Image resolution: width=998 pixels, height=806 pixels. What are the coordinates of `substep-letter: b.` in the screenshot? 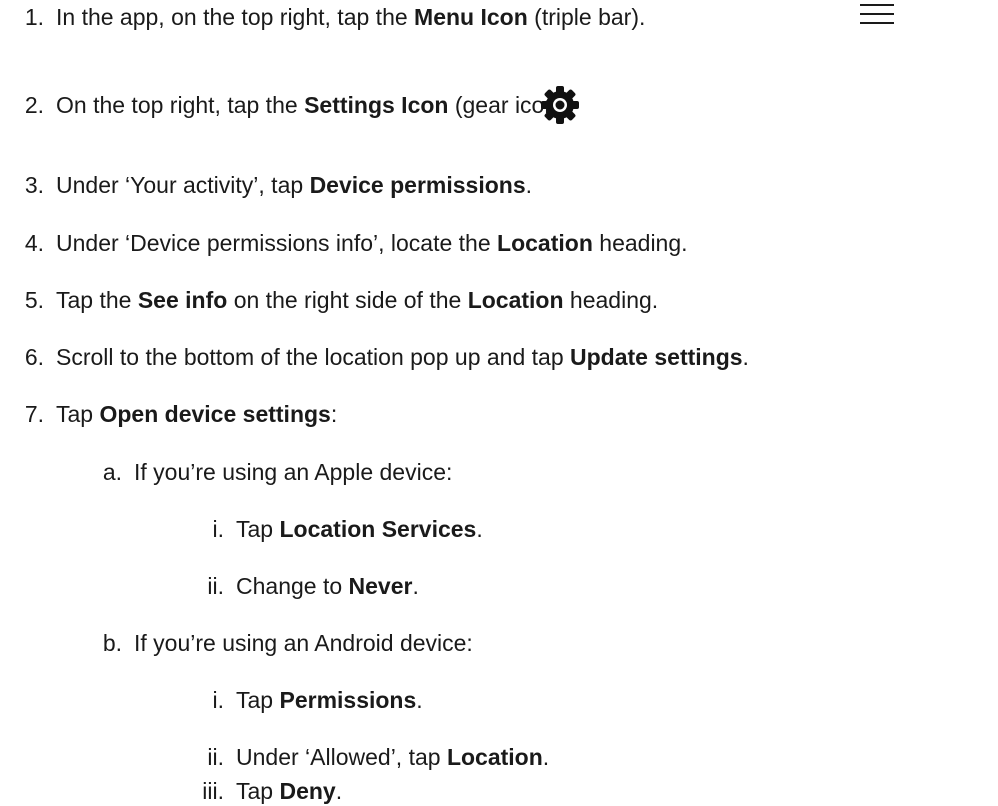 It's located at (112, 643).